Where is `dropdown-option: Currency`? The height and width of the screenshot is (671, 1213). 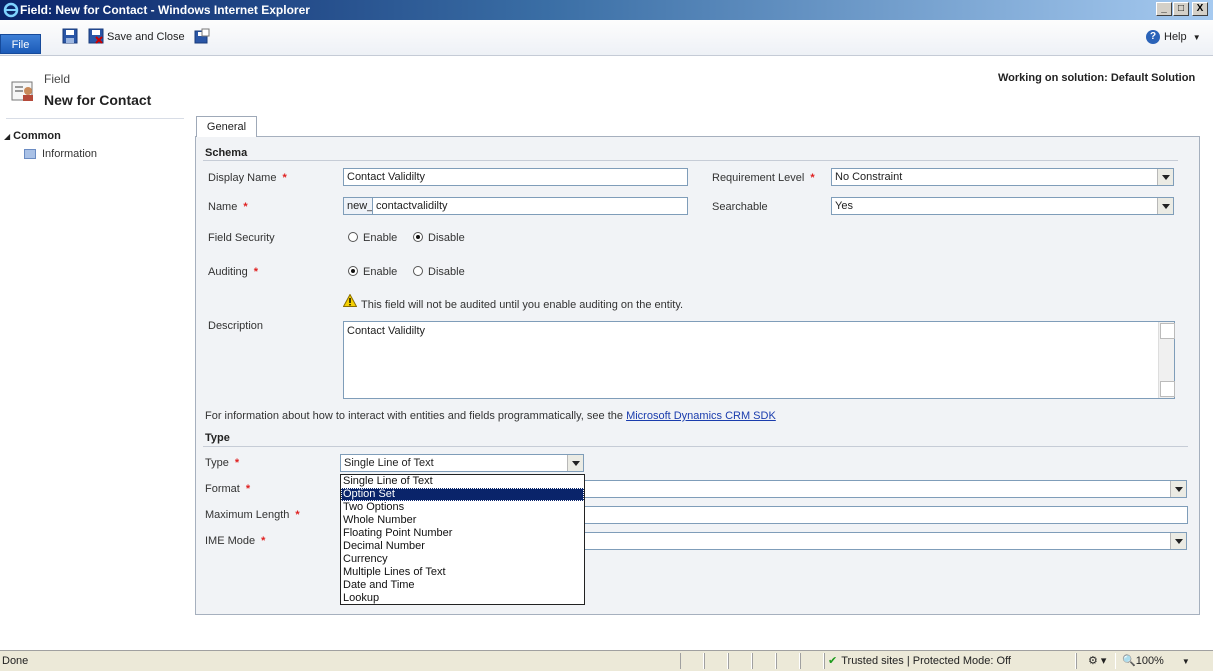
dropdown-option: Currency is located at coordinates (462, 559).